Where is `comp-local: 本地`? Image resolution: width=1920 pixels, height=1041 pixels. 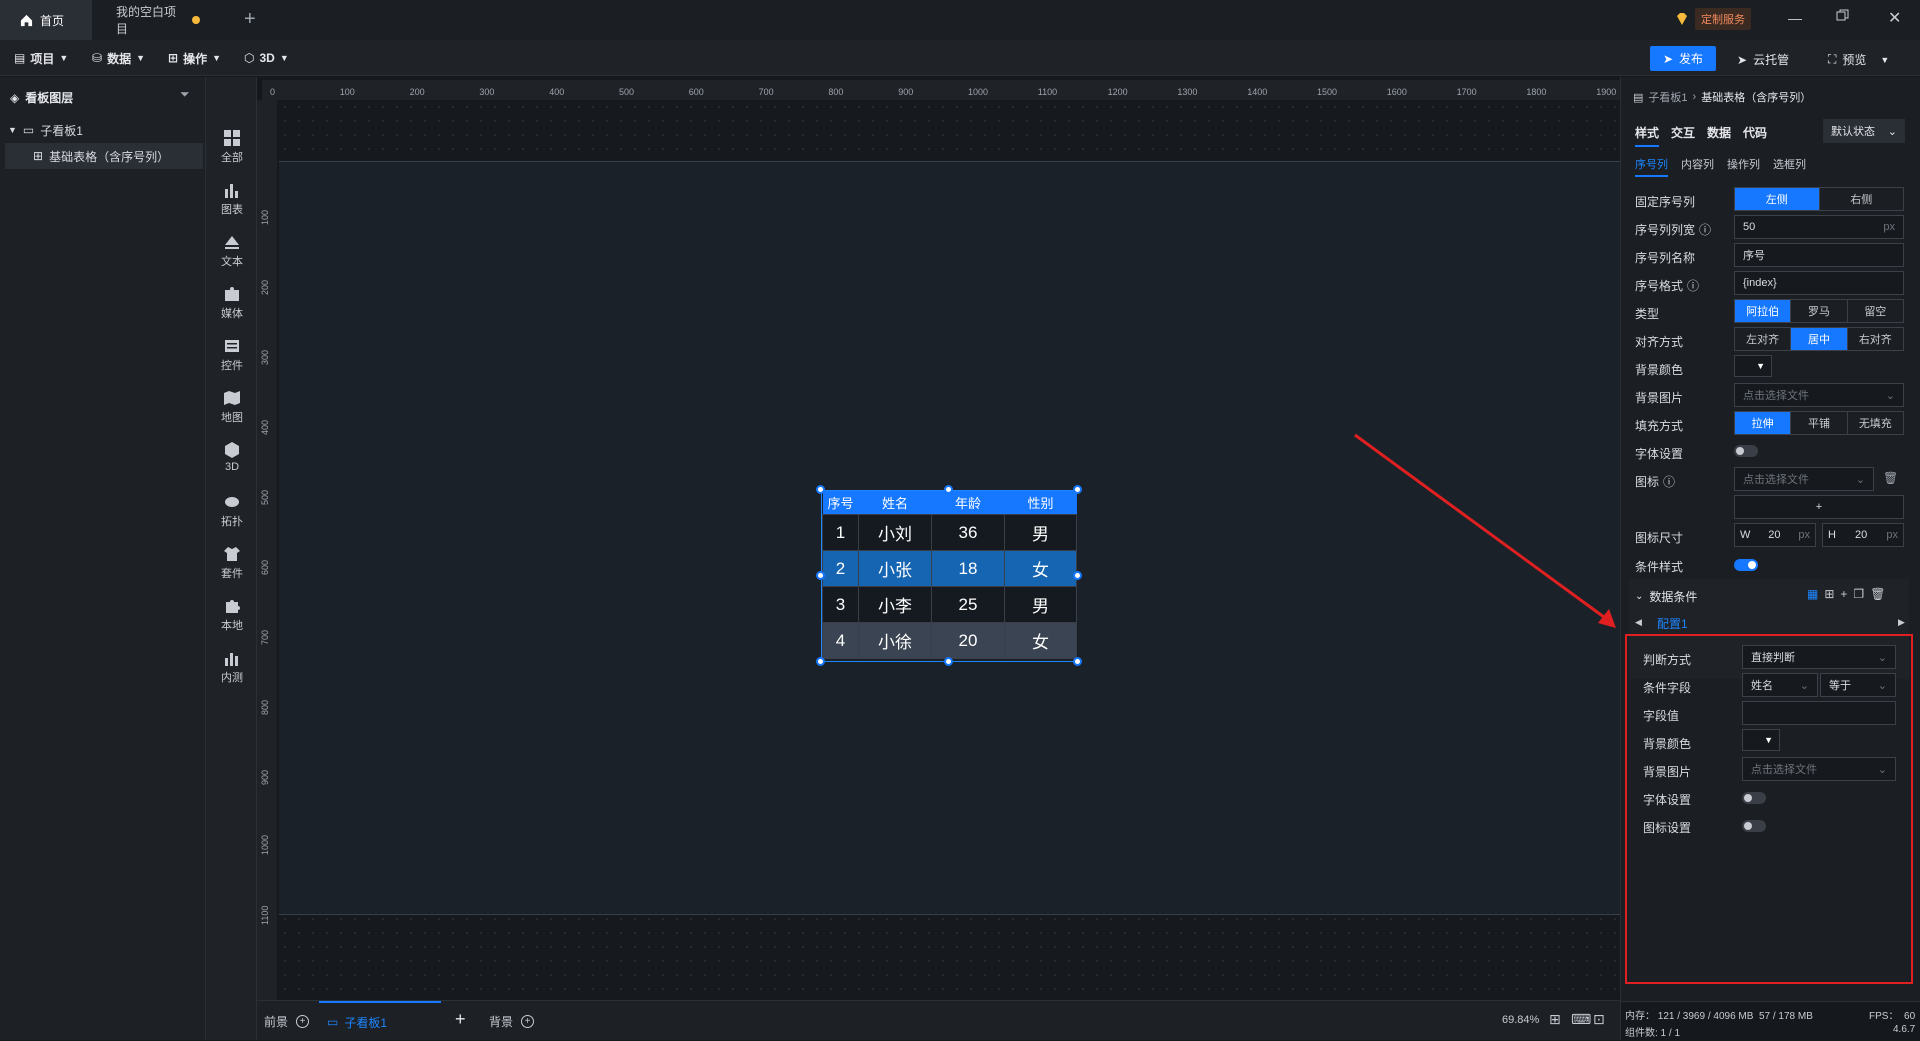 comp-local: 本地 is located at coordinates (232, 615).